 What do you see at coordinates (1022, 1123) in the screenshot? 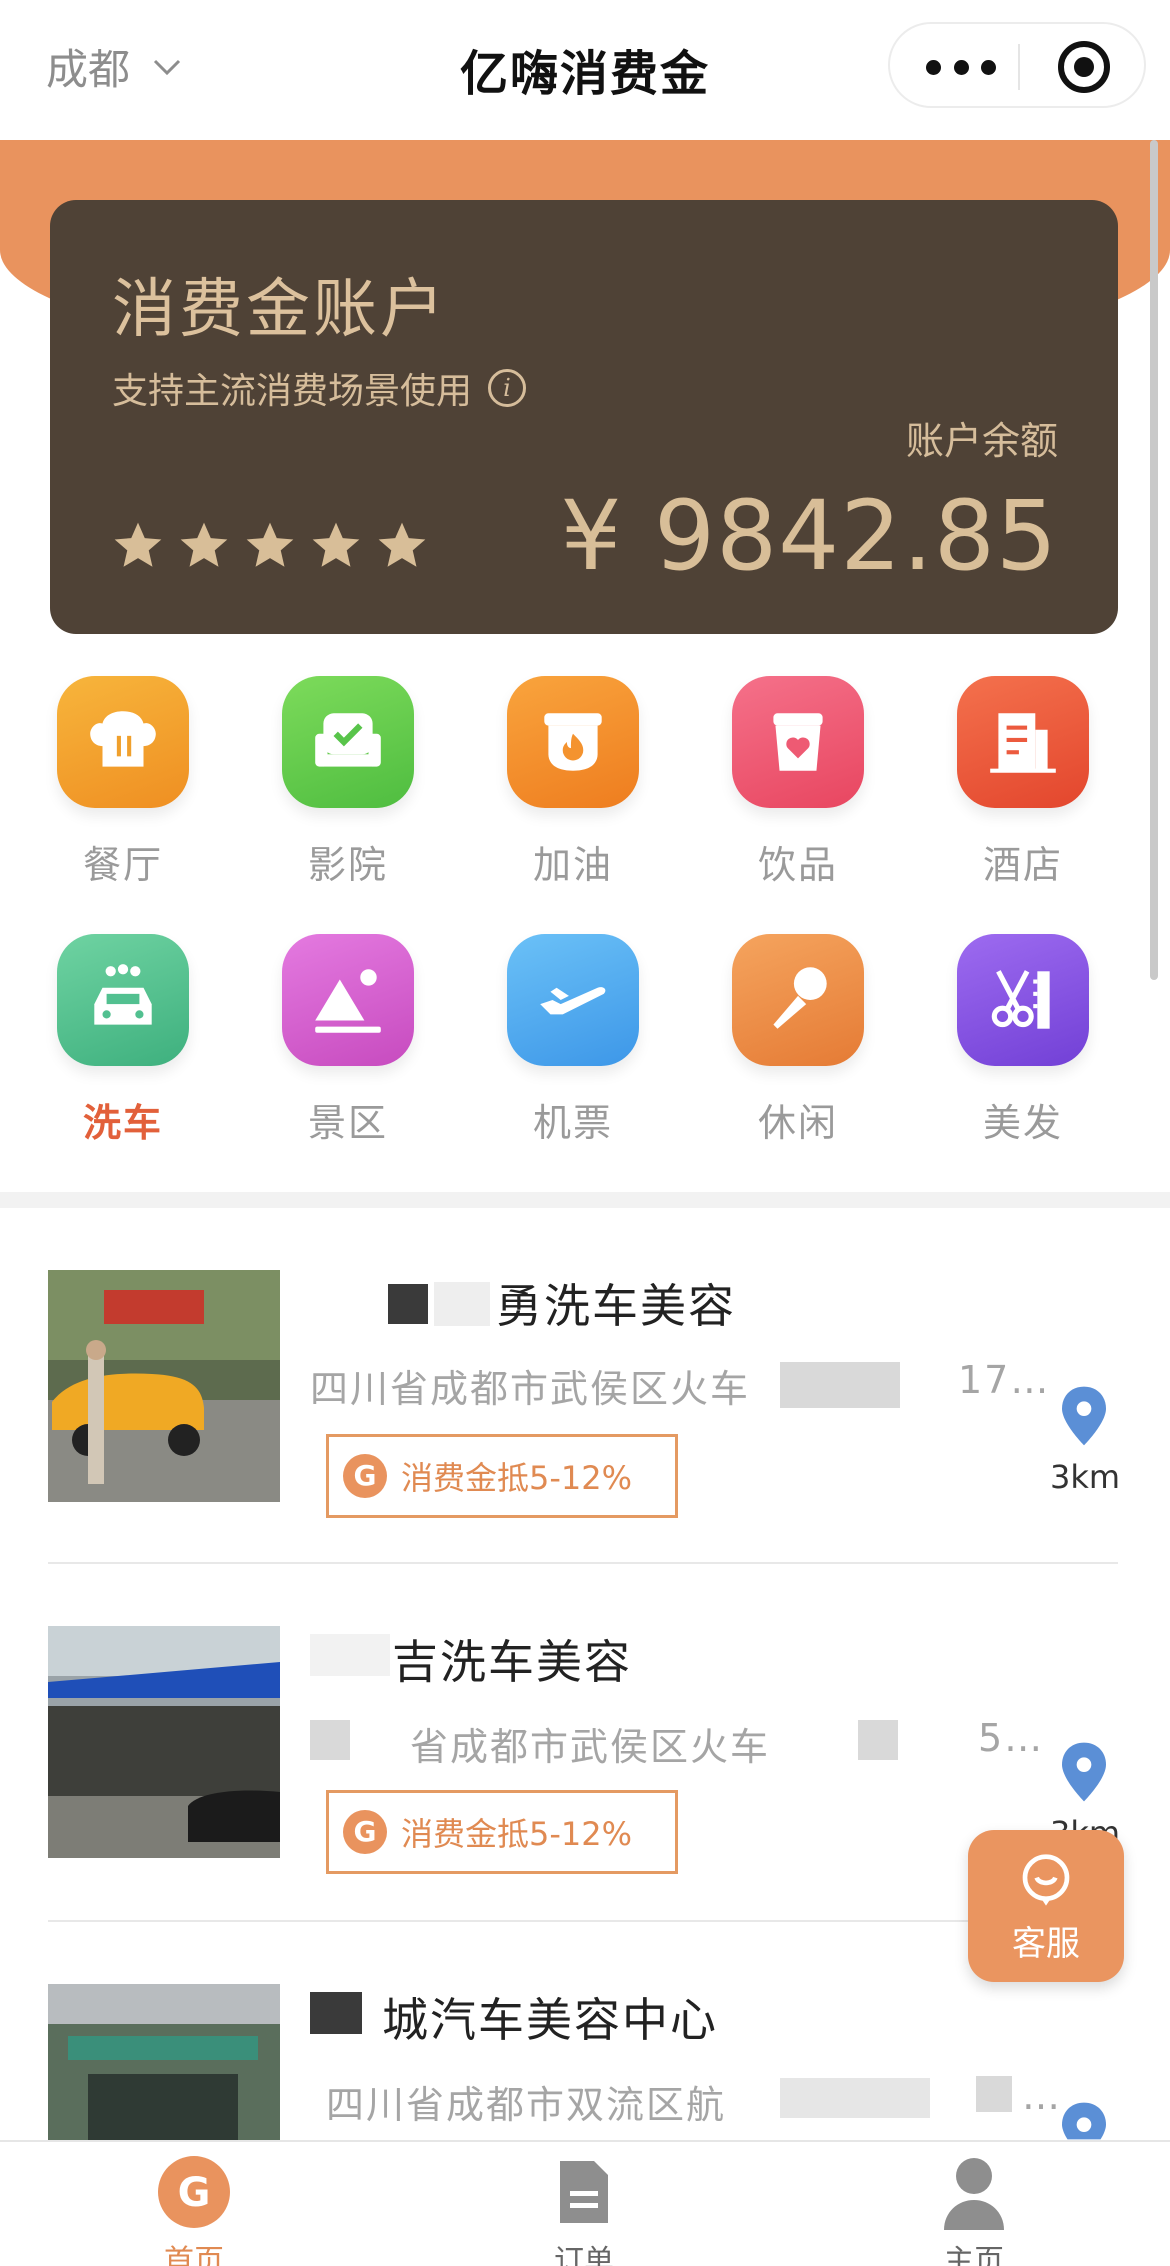
I see `category-label: 美发` at bounding box center [1022, 1123].